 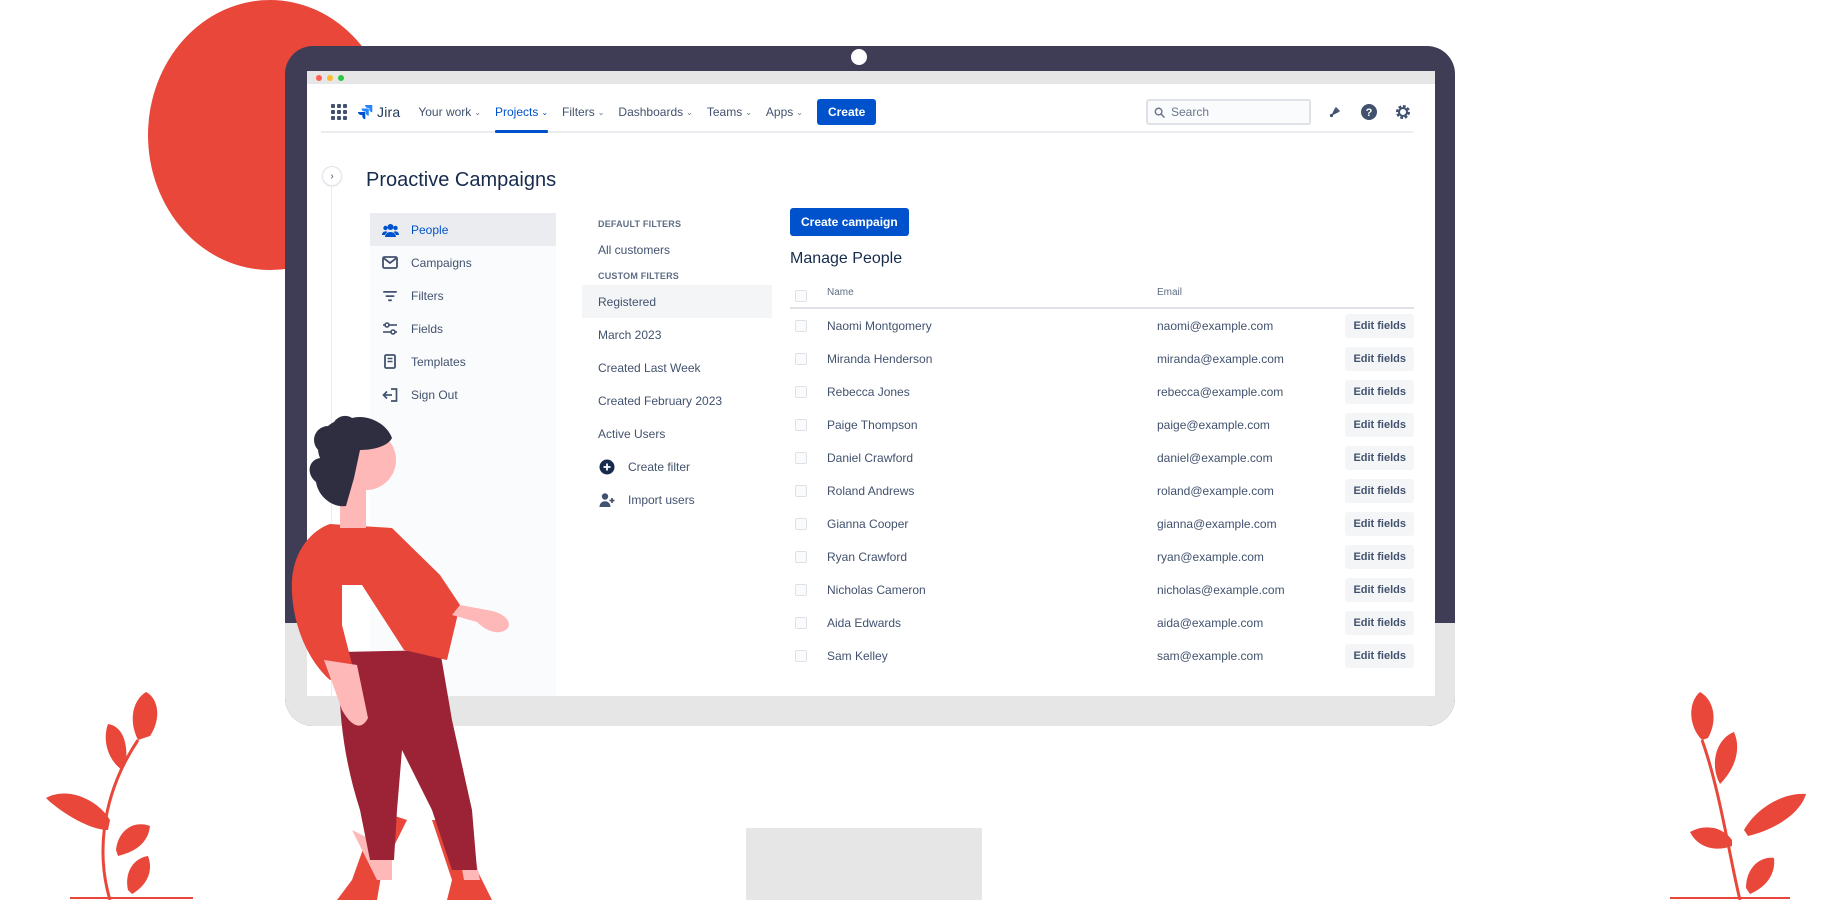 I want to click on person-name: Miranda Henderson, so click(x=880, y=358).